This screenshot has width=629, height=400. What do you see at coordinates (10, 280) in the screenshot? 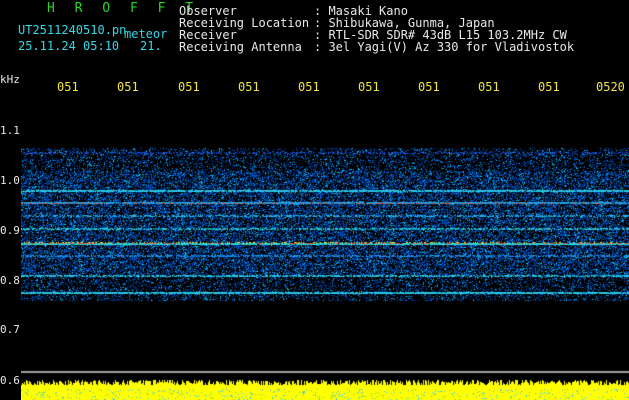
I see `y-tick-label: 0.8` at bounding box center [10, 280].